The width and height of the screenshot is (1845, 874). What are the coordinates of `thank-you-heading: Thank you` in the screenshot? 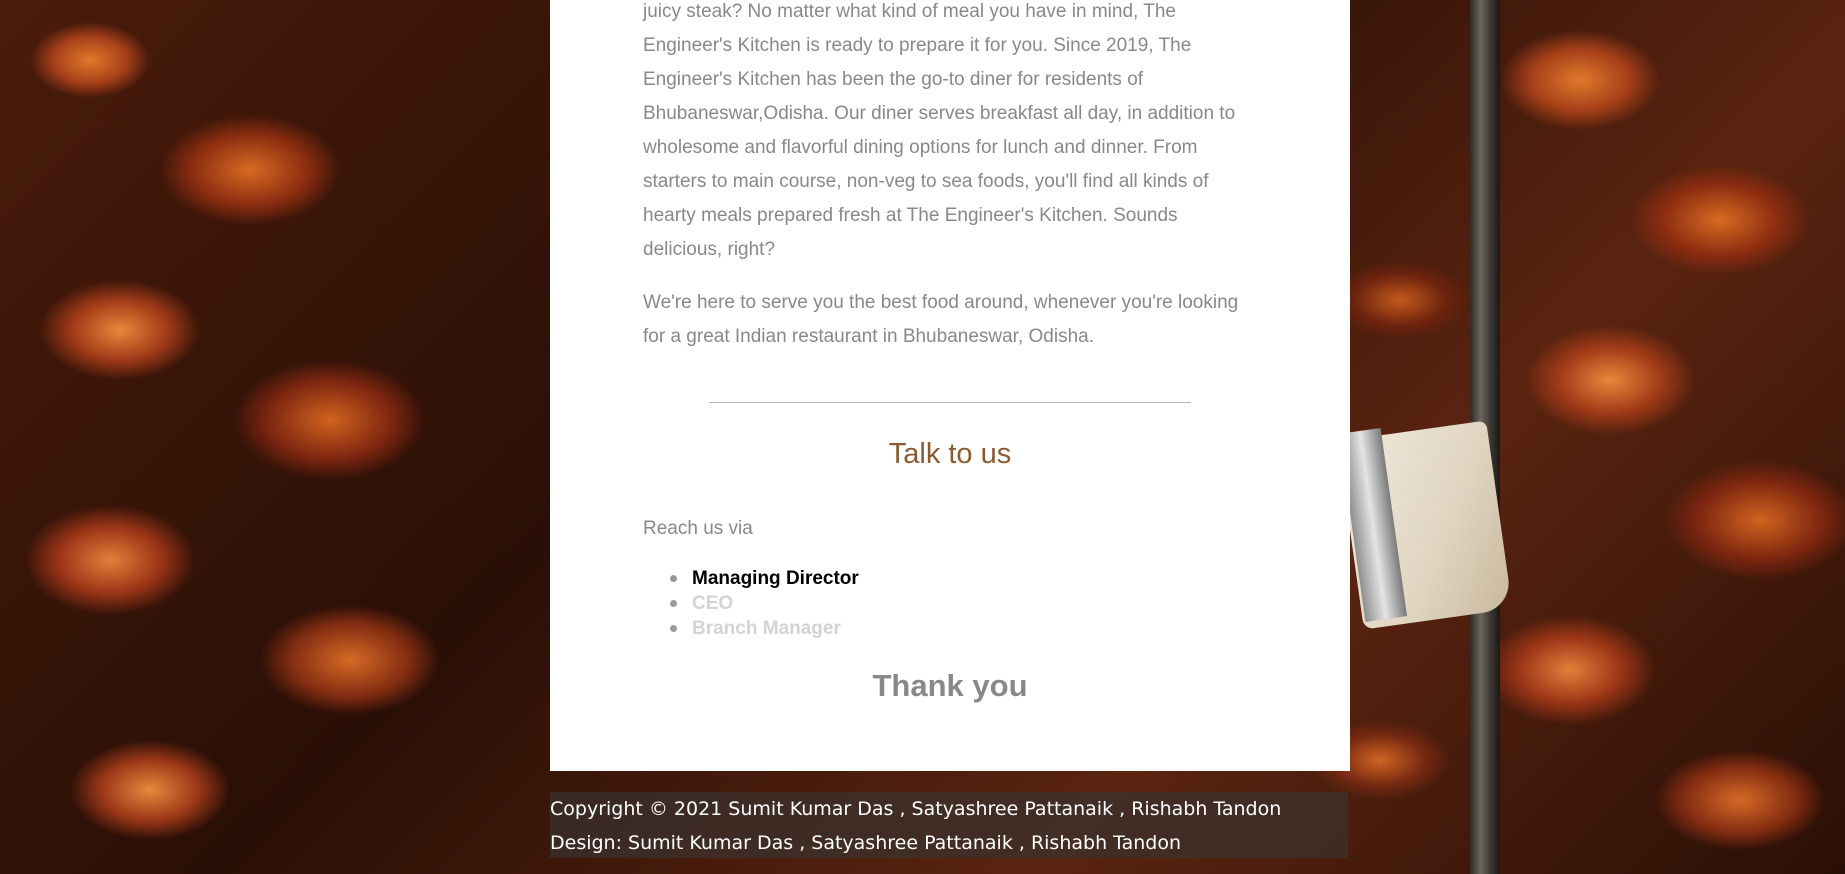 It's located at (950, 685).